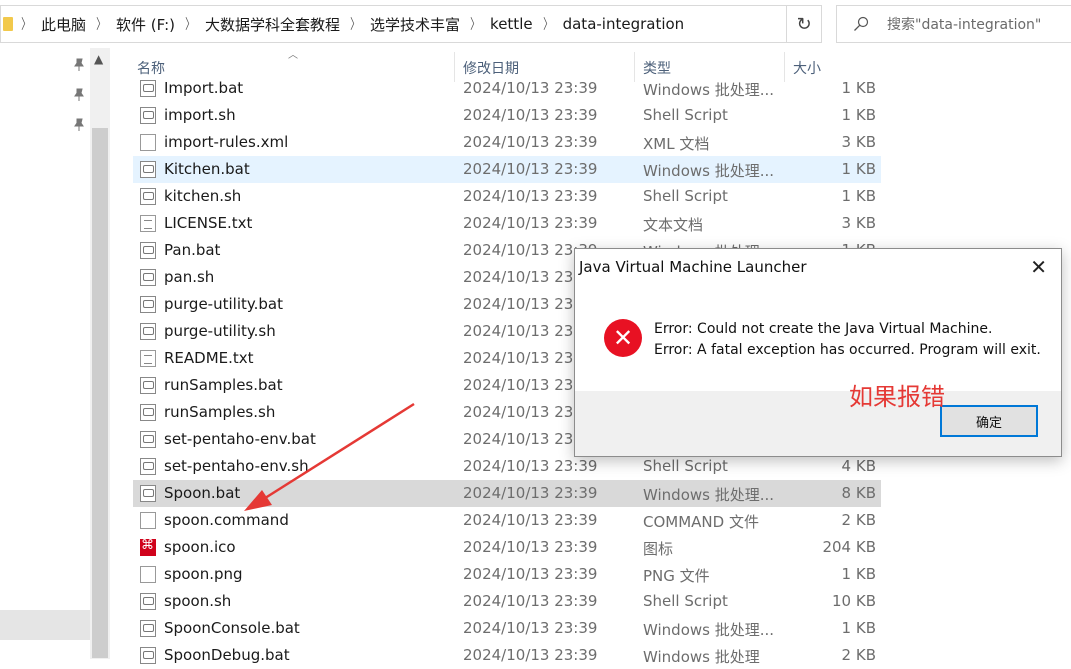 This screenshot has height=669, width=1071. I want to click on file-size: 3 KB, so click(858, 142).